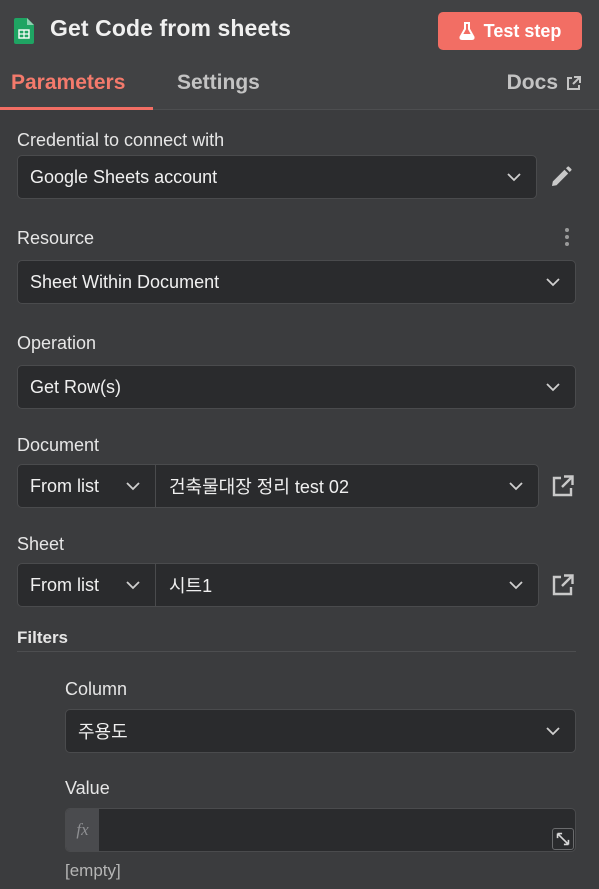 This screenshot has height=889, width=599. What do you see at coordinates (24, 31) in the screenshot?
I see `google-sheets-icon` at bounding box center [24, 31].